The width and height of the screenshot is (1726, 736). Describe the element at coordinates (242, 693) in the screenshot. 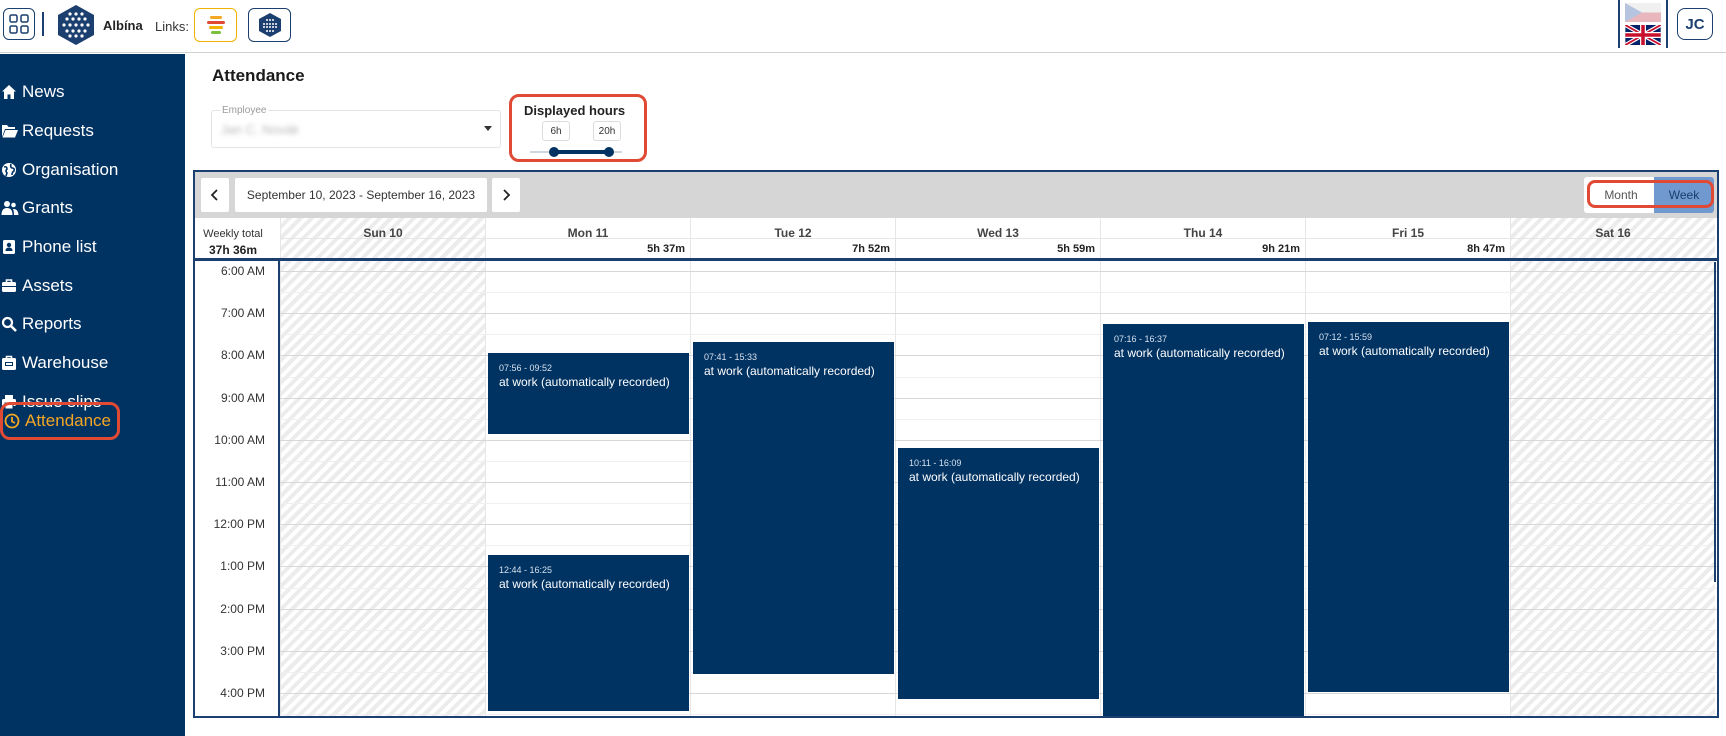

I see `time-label: 4:00 PM` at that location.